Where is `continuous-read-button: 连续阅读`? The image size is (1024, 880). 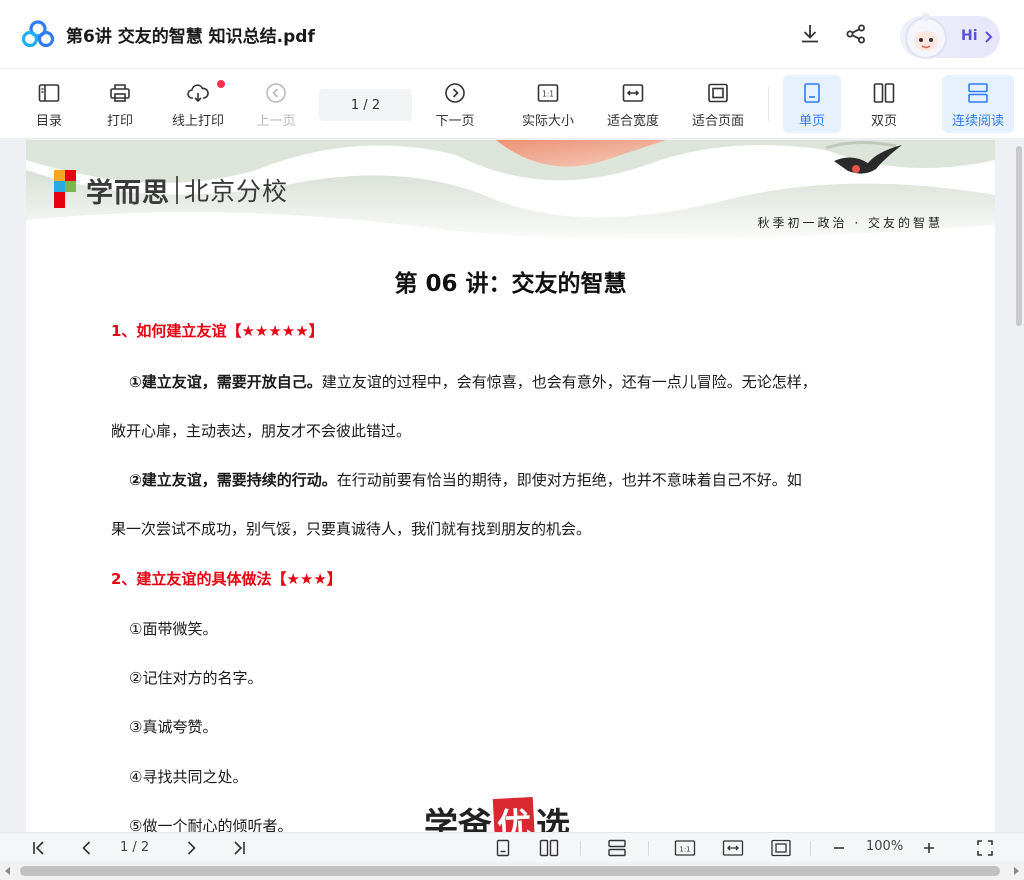
continuous-read-button: 连续阅读 is located at coordinates (978, 104).